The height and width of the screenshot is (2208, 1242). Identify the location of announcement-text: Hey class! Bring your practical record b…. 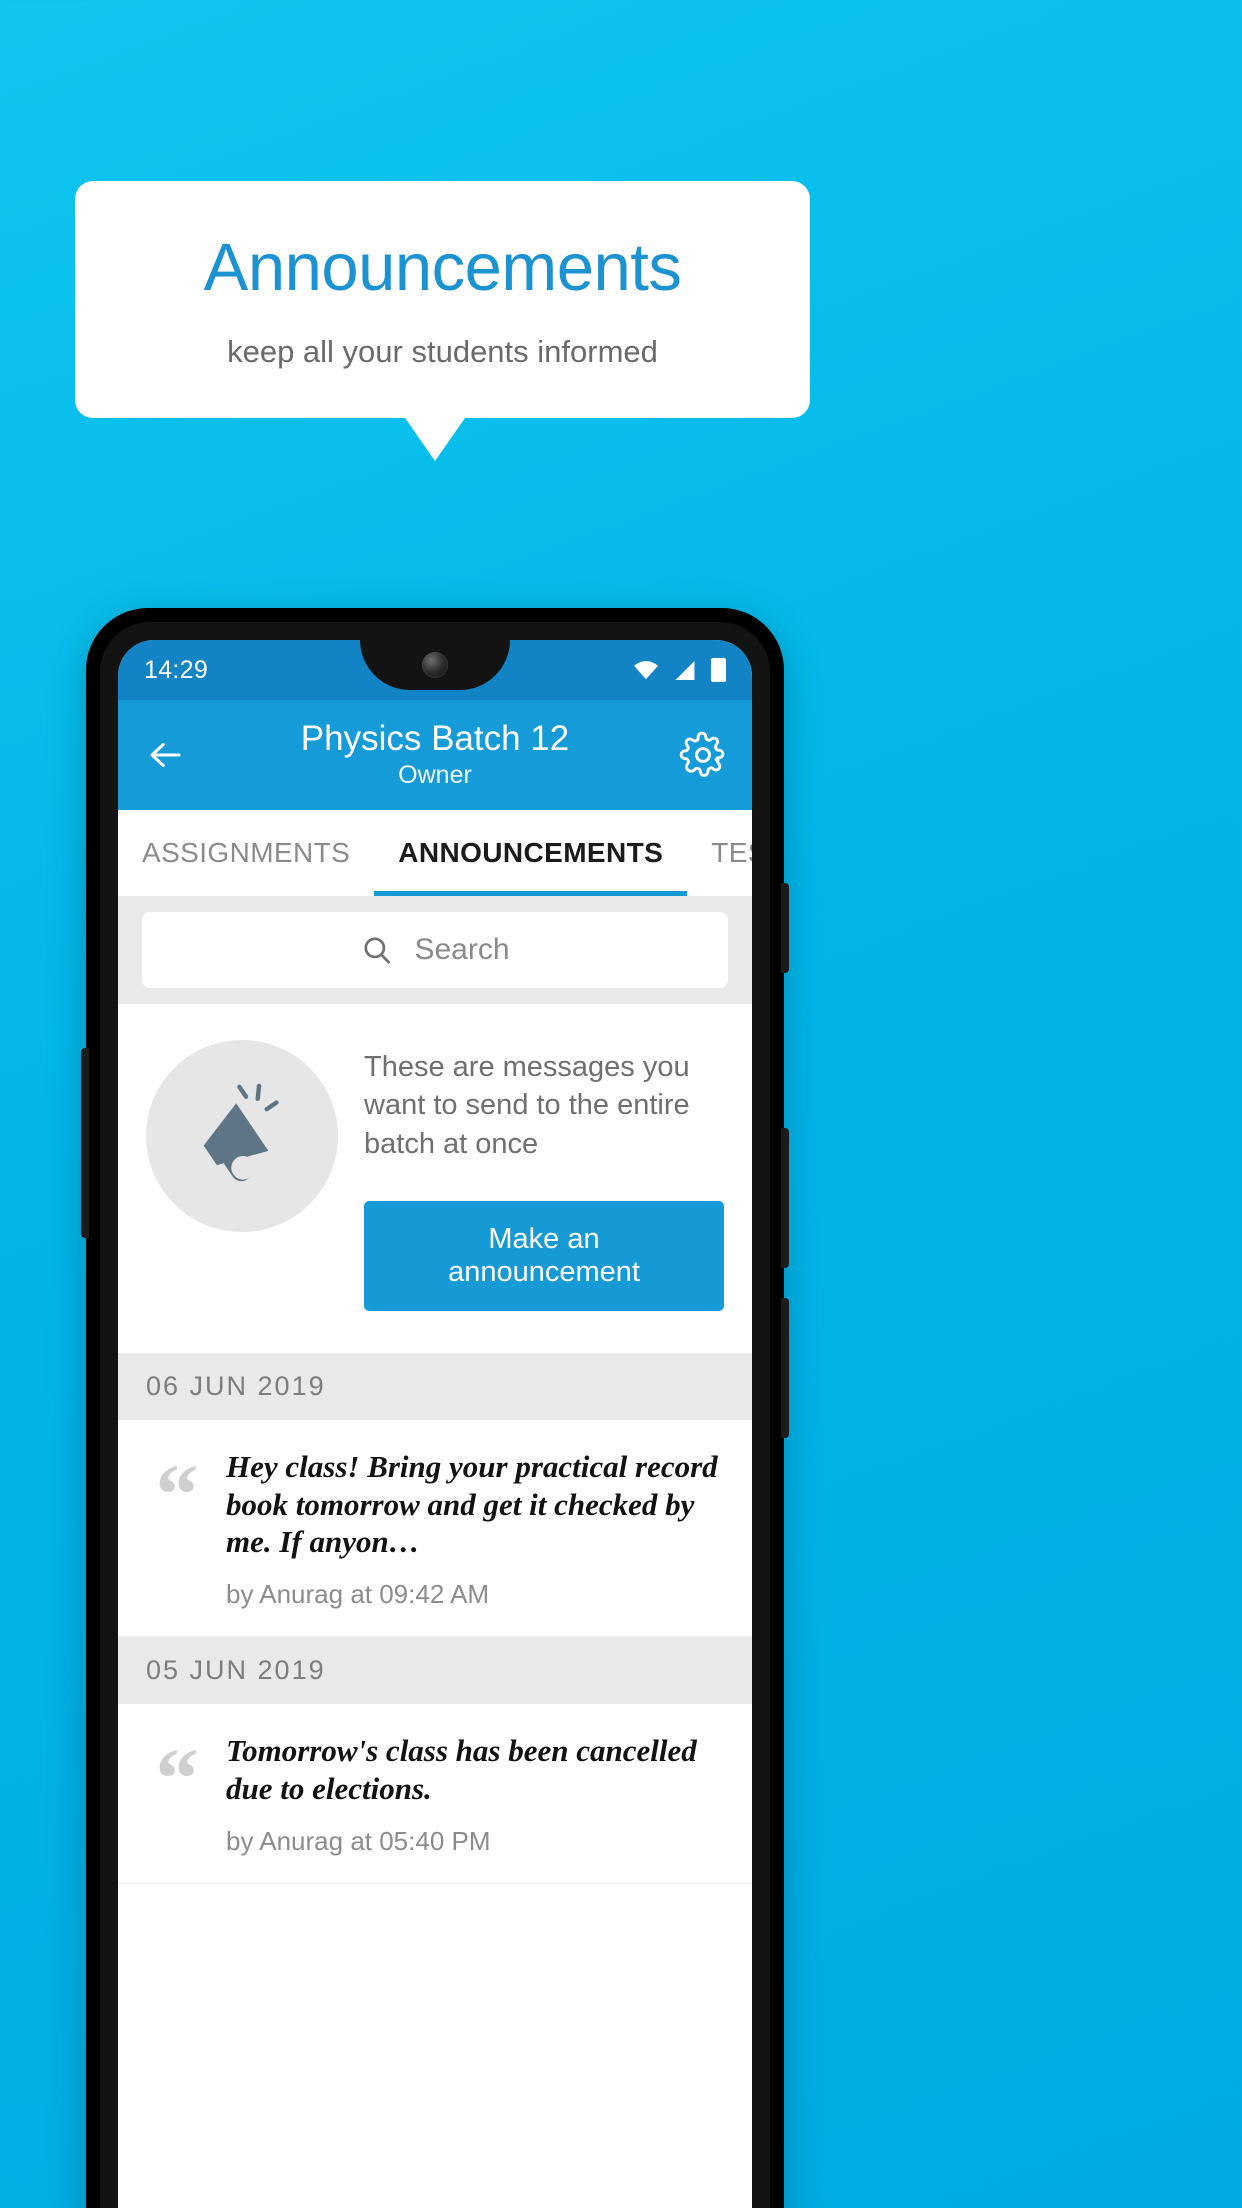
(472, 1504).